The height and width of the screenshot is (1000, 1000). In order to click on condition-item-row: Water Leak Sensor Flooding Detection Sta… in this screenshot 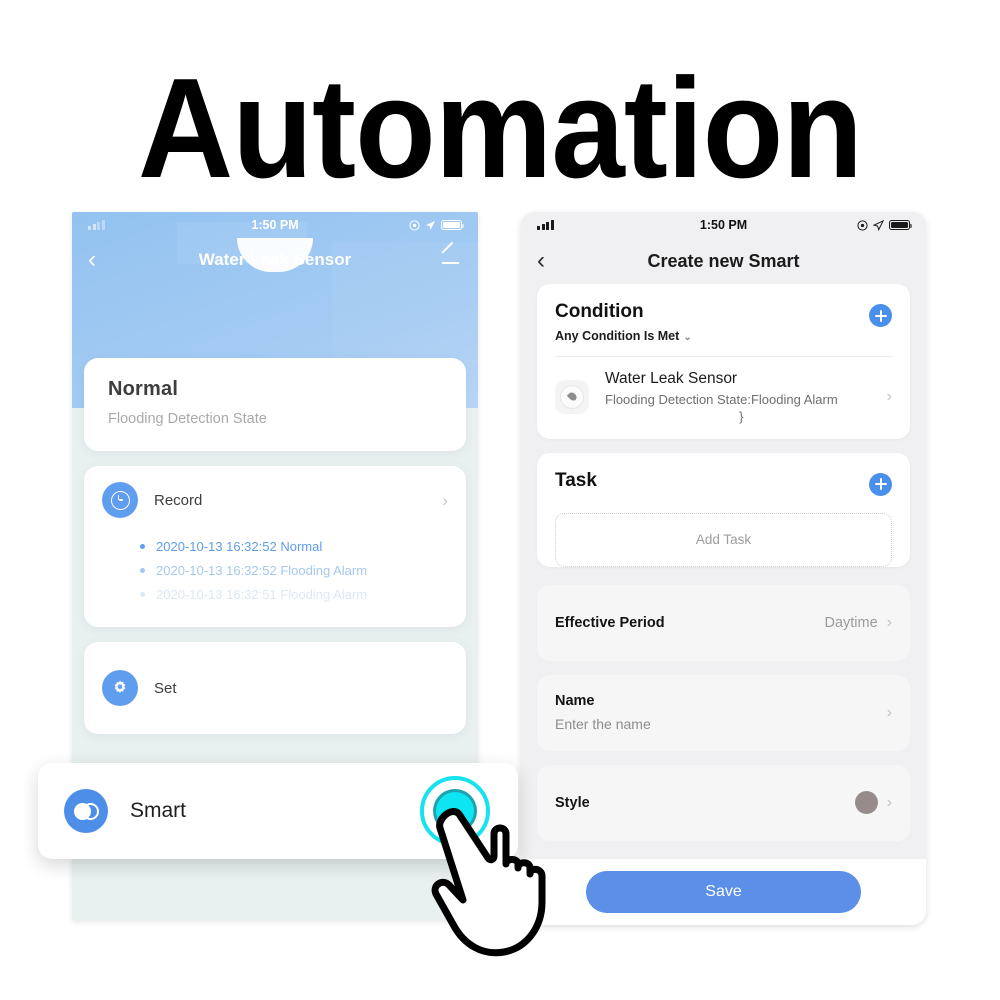, I will do `click(723, 398)`.